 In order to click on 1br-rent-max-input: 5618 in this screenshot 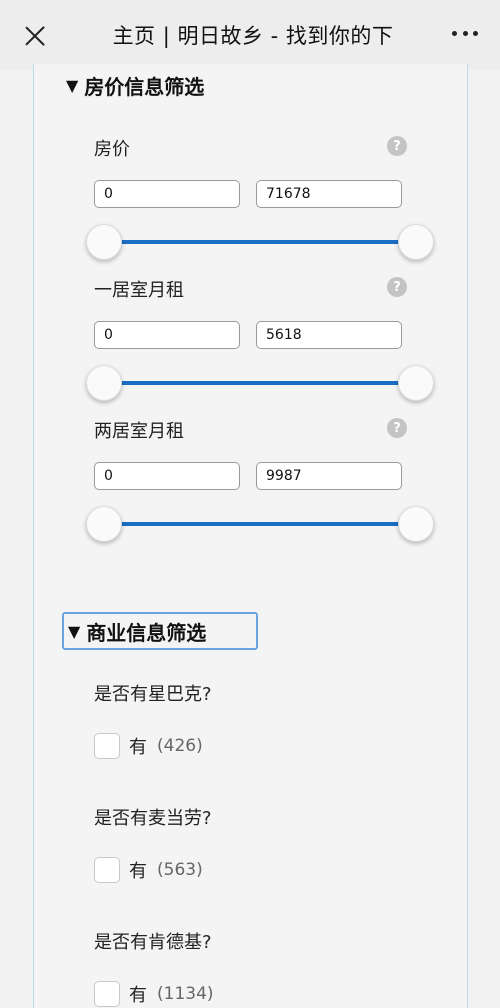, I will do `click(329, 335)`.